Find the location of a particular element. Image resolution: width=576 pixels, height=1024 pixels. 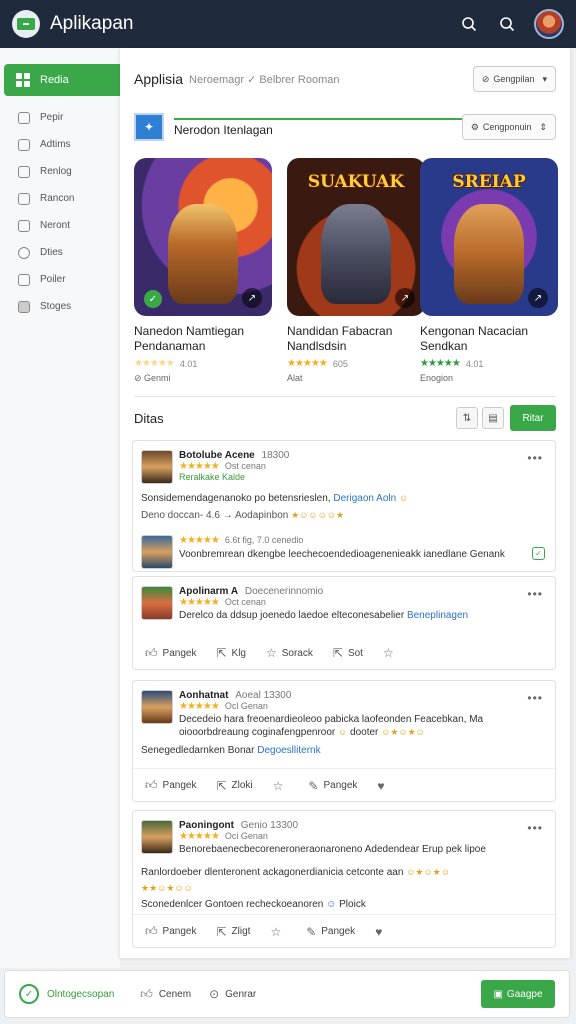

sidebar-item-3: Renlog is located at coordinates (60, 171).